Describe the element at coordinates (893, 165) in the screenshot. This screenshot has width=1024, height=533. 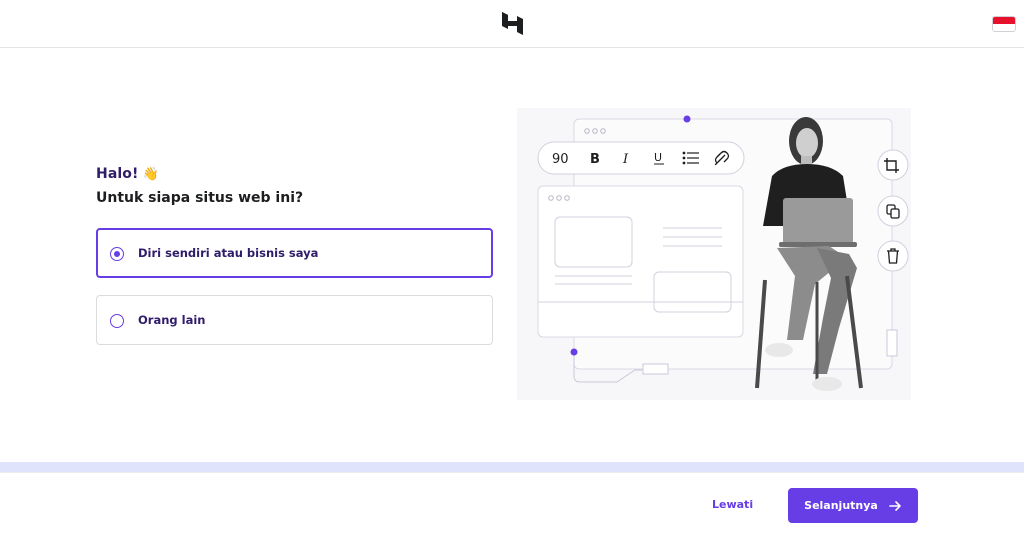
I see `crop-icon` at that location.